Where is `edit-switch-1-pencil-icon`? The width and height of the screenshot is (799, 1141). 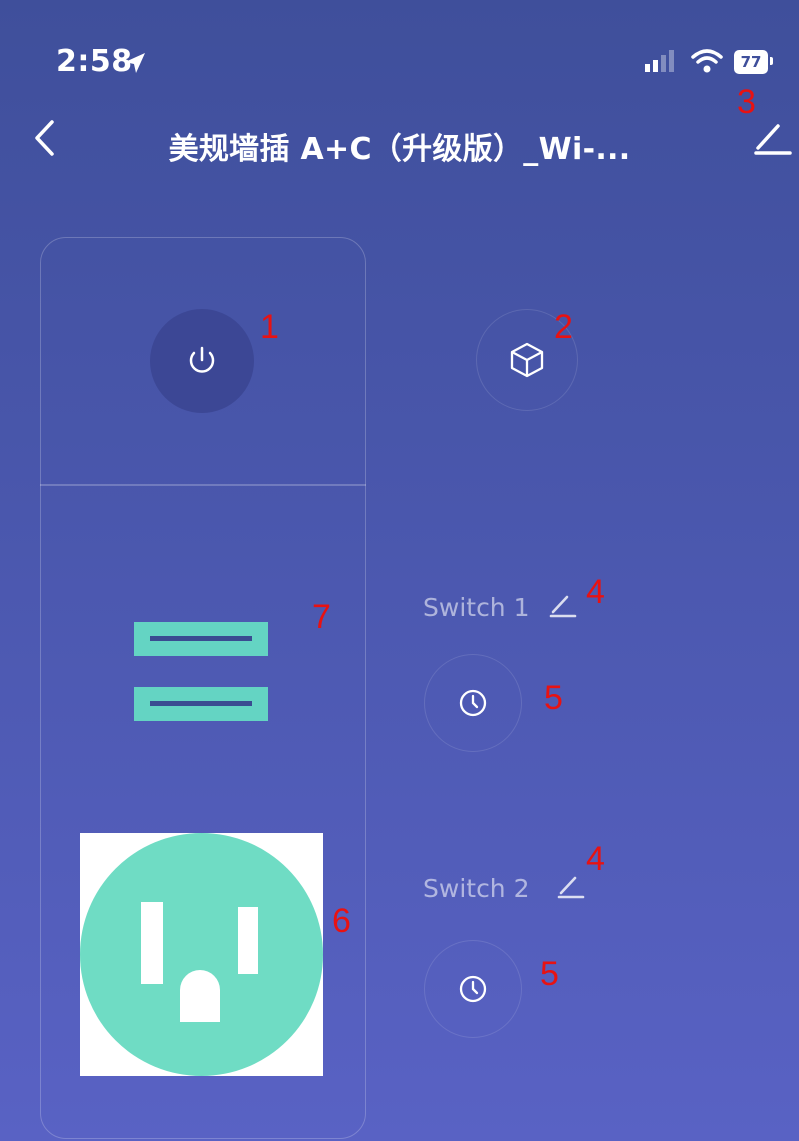 edit-switch-1-pencil-icon is located at coordinates (562, 605).